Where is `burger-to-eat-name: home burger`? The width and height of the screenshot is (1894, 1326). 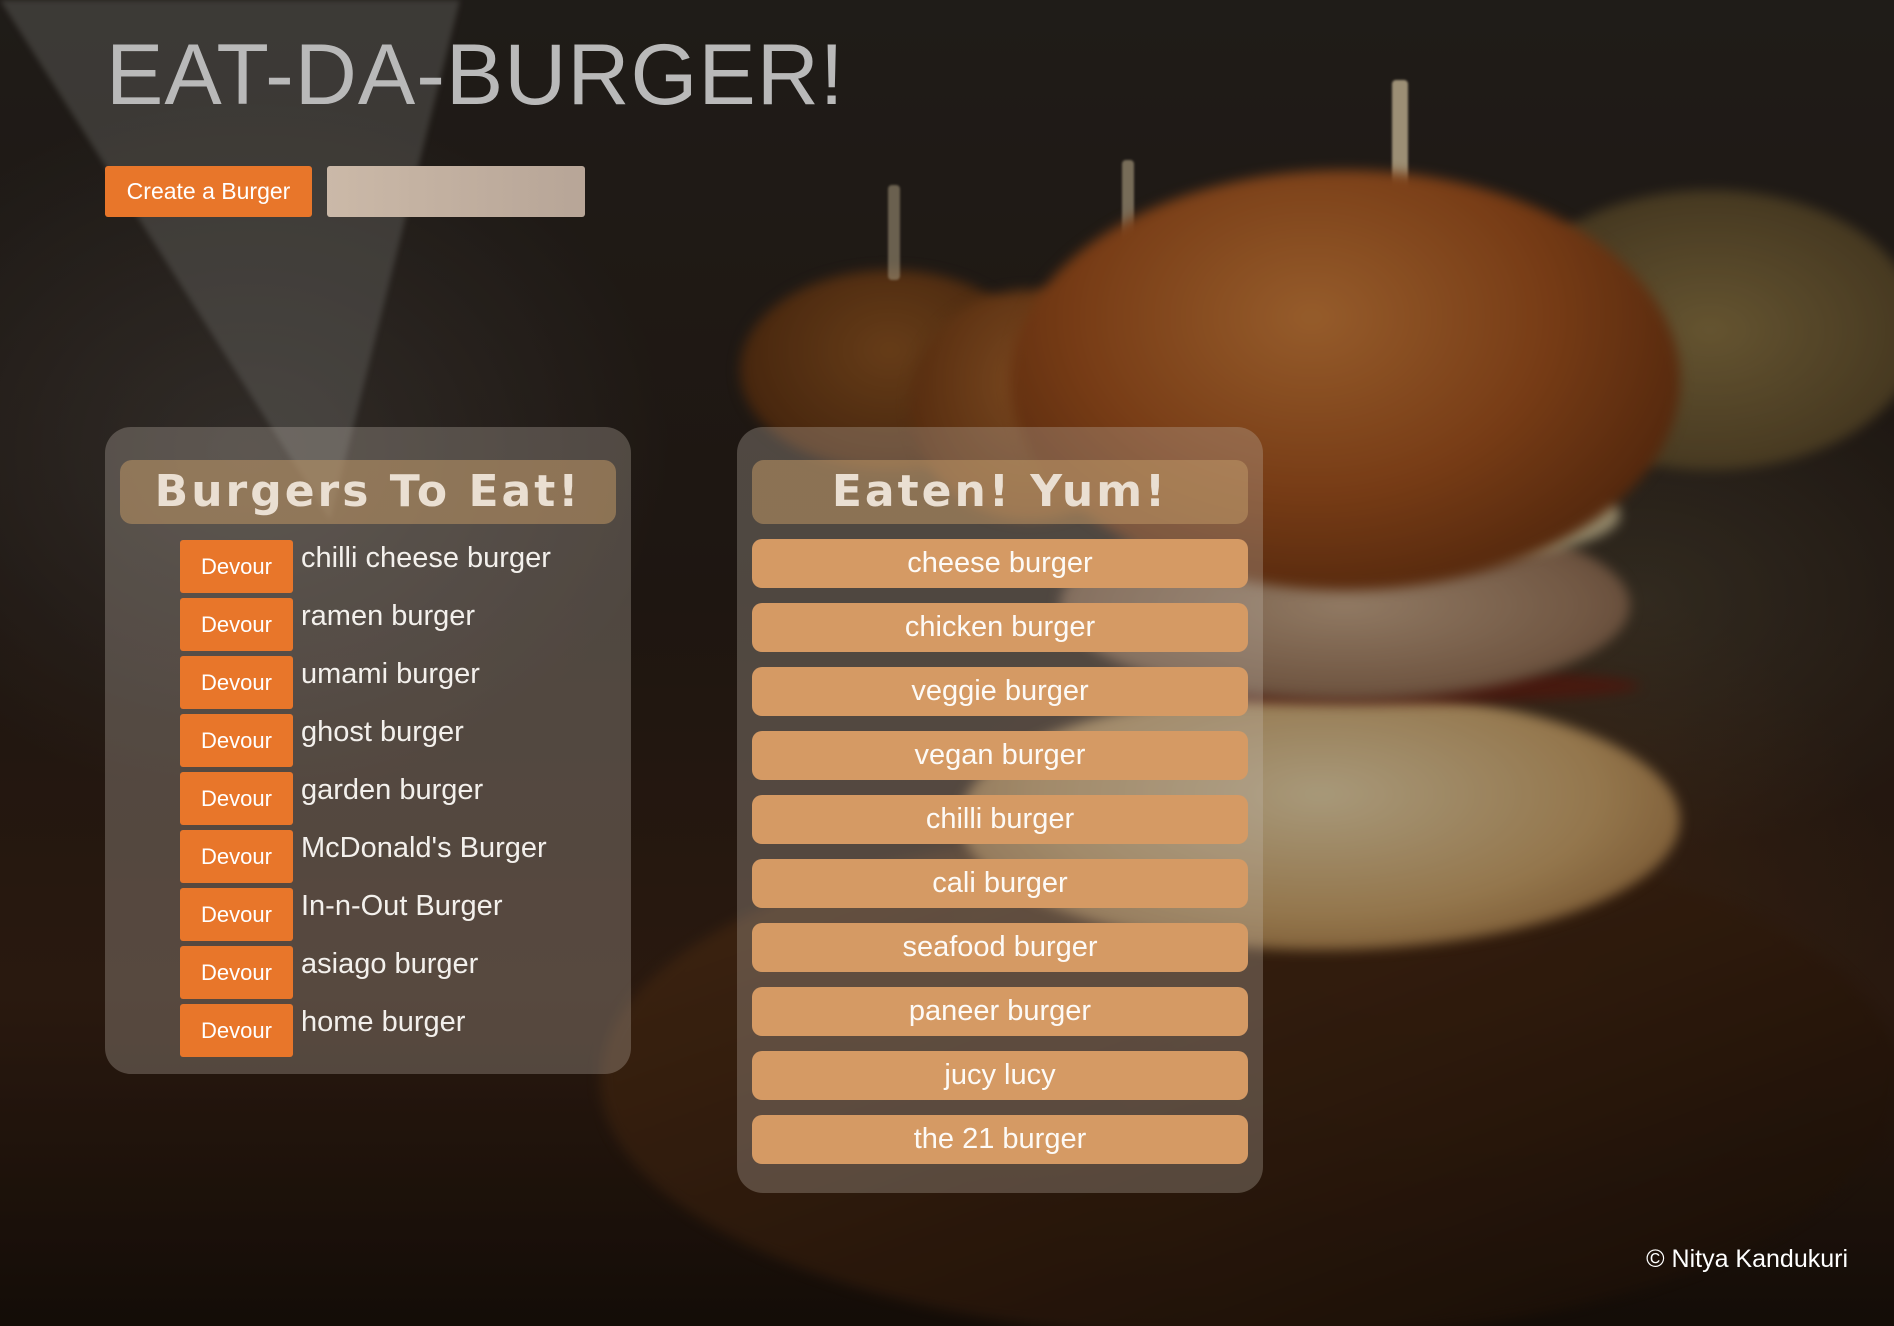
burger-to-eat-name: home burger is located at coordinates (383, 1022).